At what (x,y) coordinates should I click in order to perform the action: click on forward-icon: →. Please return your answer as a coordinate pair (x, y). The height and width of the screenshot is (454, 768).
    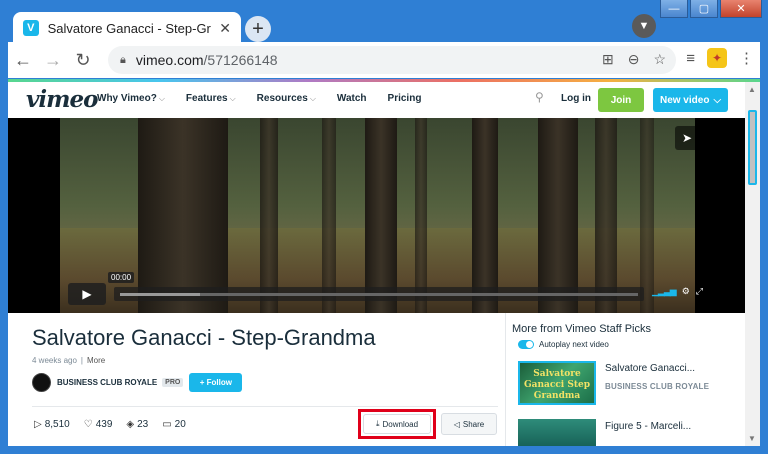
    Looking at the image, I should click on (53, 60).